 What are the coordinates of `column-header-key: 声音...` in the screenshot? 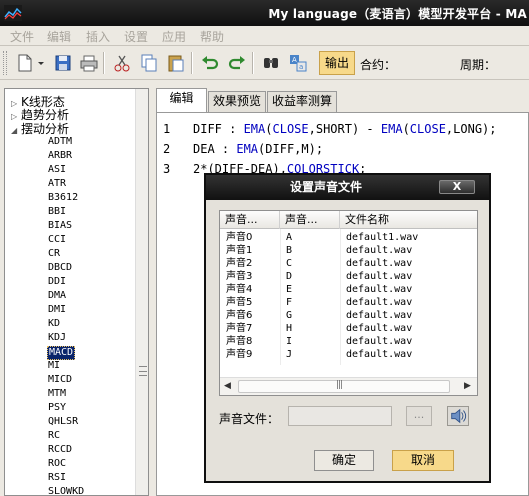 It's located at (310, 220).